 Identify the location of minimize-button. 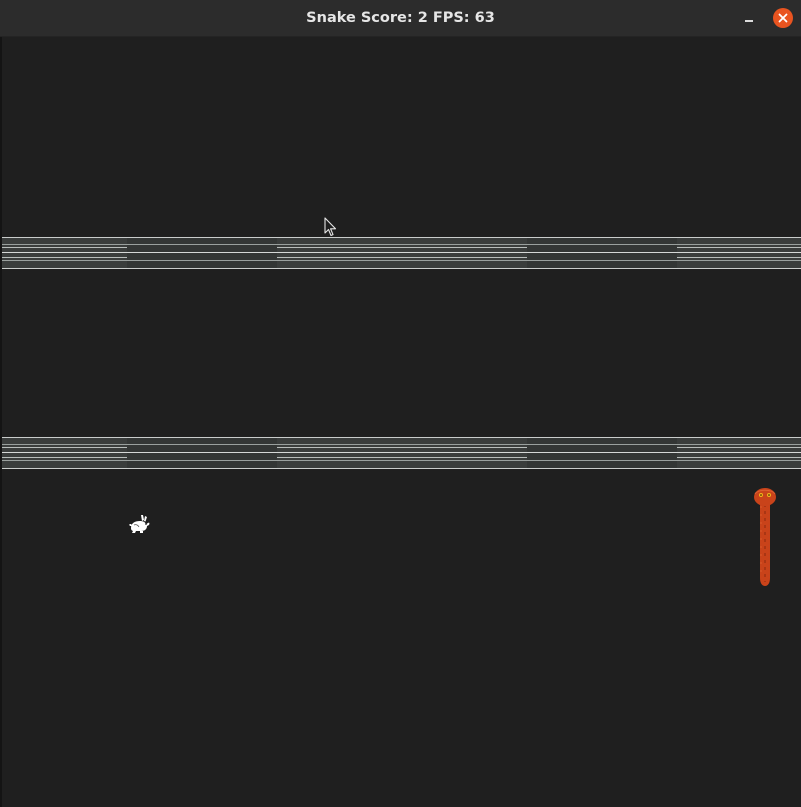
(749, 19).